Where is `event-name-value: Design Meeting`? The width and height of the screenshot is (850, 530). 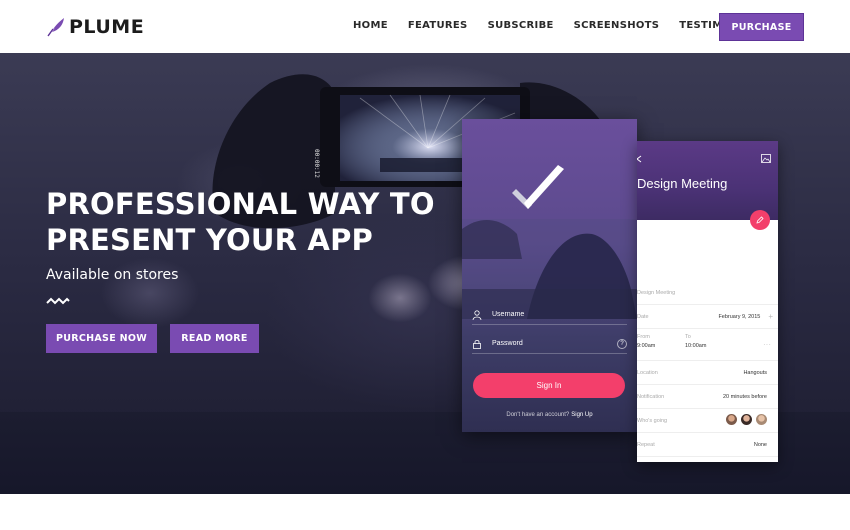
event-name-value: Design Meeting is located at coordinates (656, 292).